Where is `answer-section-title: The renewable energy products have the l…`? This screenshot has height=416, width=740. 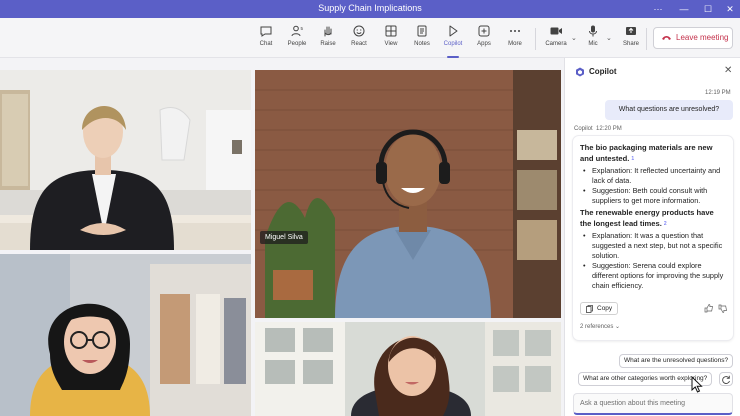 answer-section-title: The renewable energy products have the l… is located at coordinates (653, 218).